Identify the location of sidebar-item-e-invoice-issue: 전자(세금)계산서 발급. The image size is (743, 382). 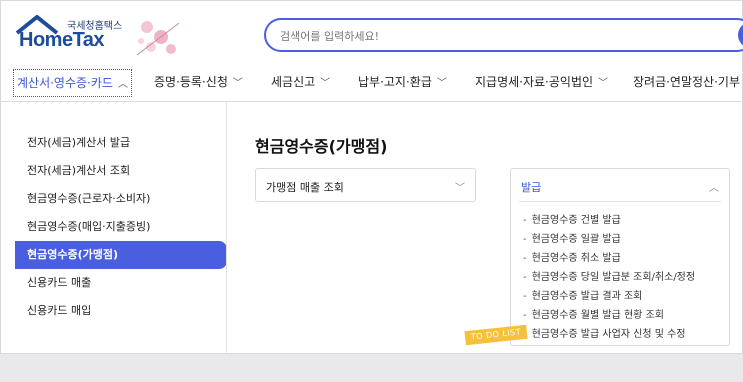
(121, 143).